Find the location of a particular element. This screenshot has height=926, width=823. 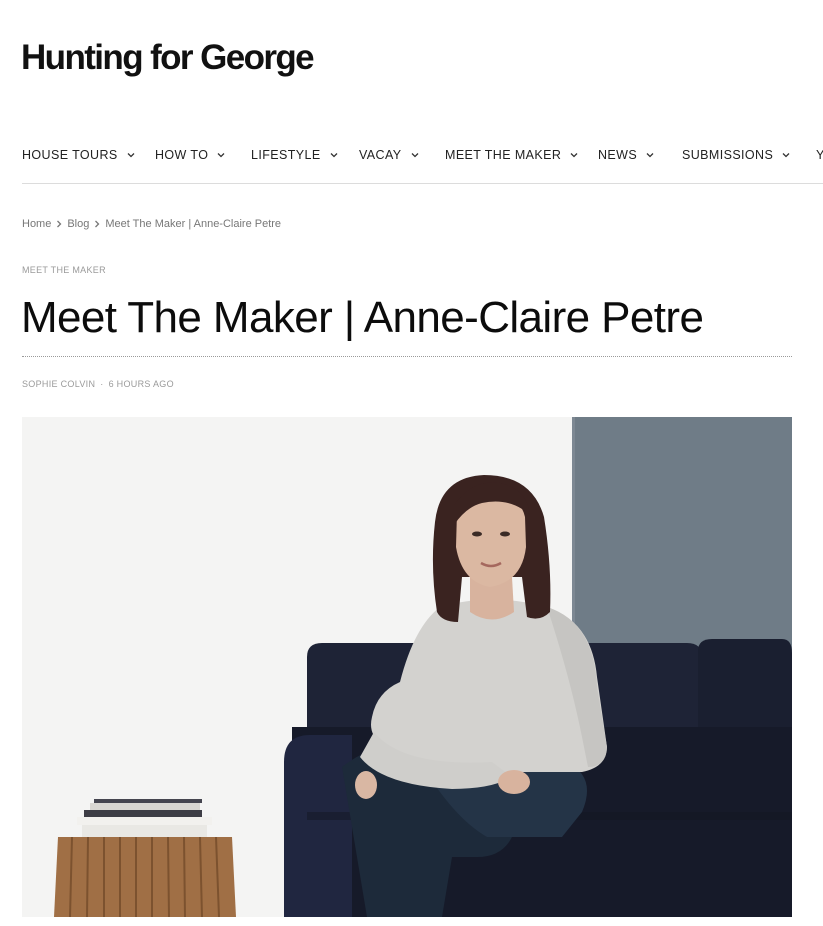

nav-item-label: Y is located at coordinates (819, 155).